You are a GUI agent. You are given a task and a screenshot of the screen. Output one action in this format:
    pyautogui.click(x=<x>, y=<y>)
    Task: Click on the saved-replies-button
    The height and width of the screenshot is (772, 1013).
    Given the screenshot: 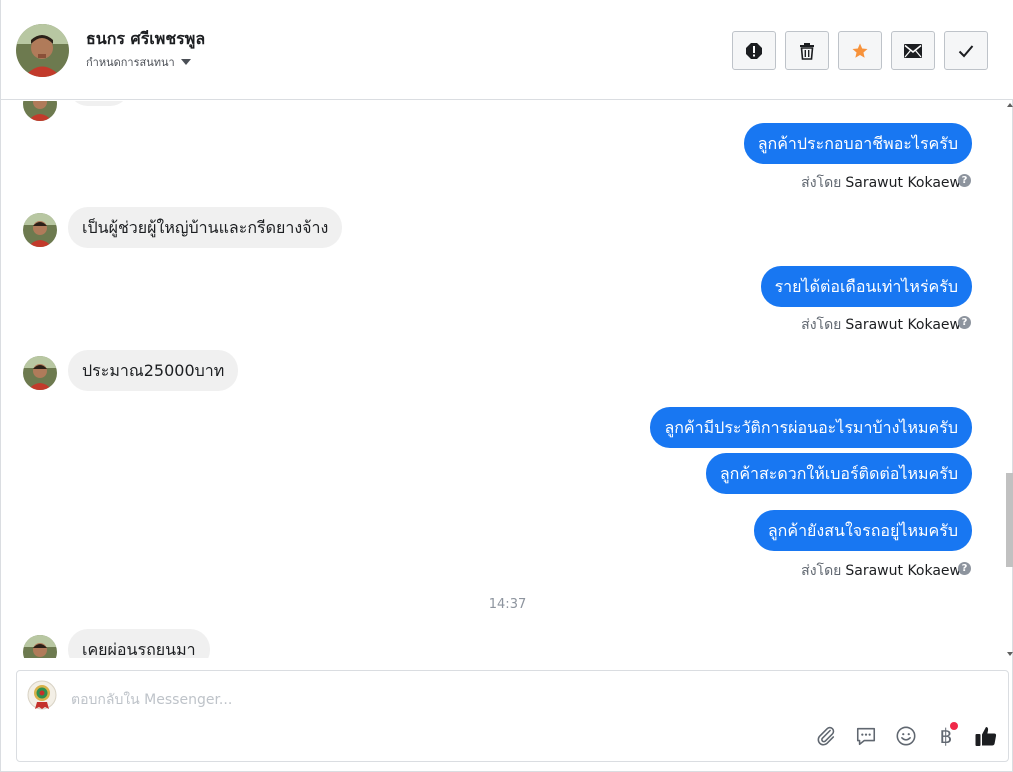 What is the action you would take?
    pyautogui.click(x=866, y=736)
    